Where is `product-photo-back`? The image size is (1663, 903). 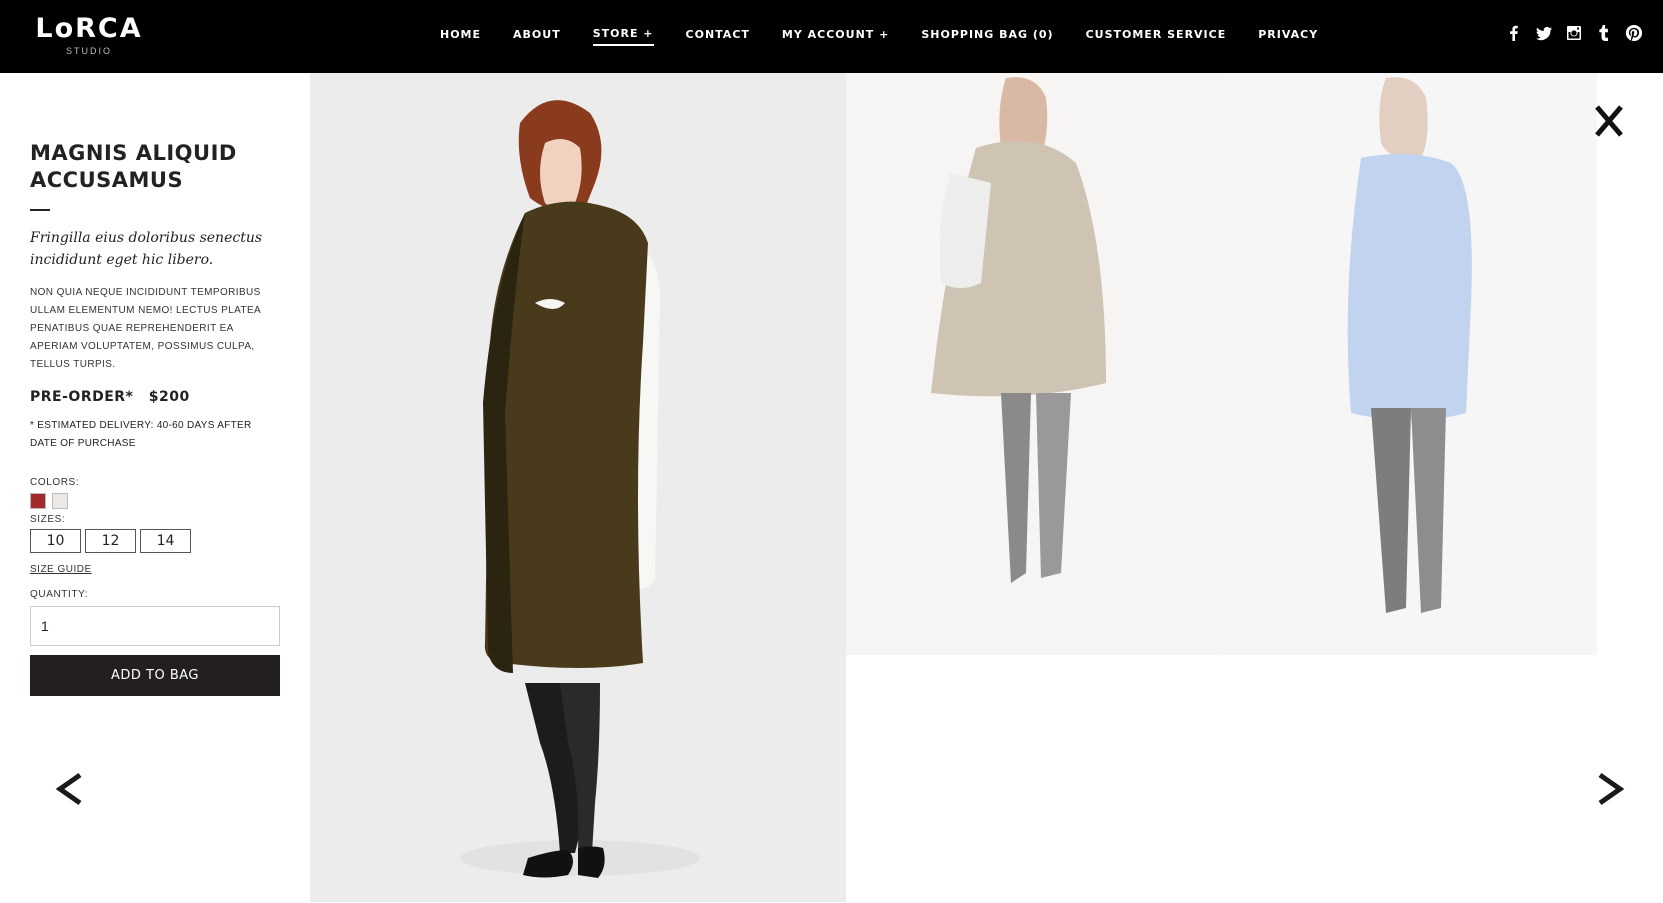 product-photo-back is located at coordinates (1033, 364).